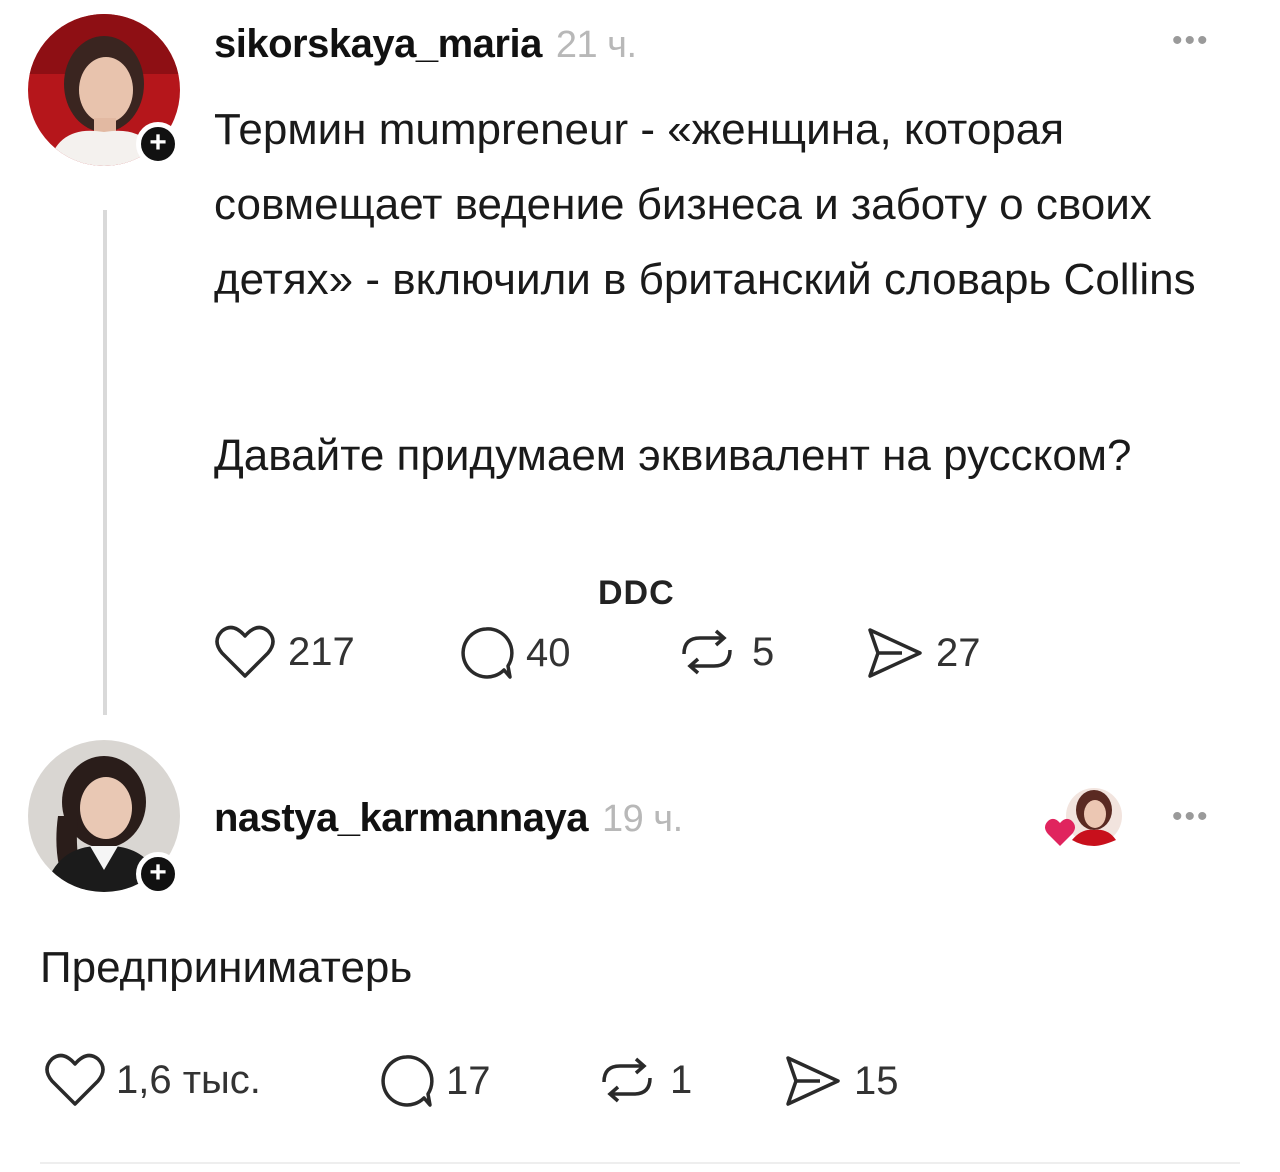  What do you see at coordinates (876, 1080) in the screenshot?
I see `reply-share-count: 15` at bounding box center [876, 1080].